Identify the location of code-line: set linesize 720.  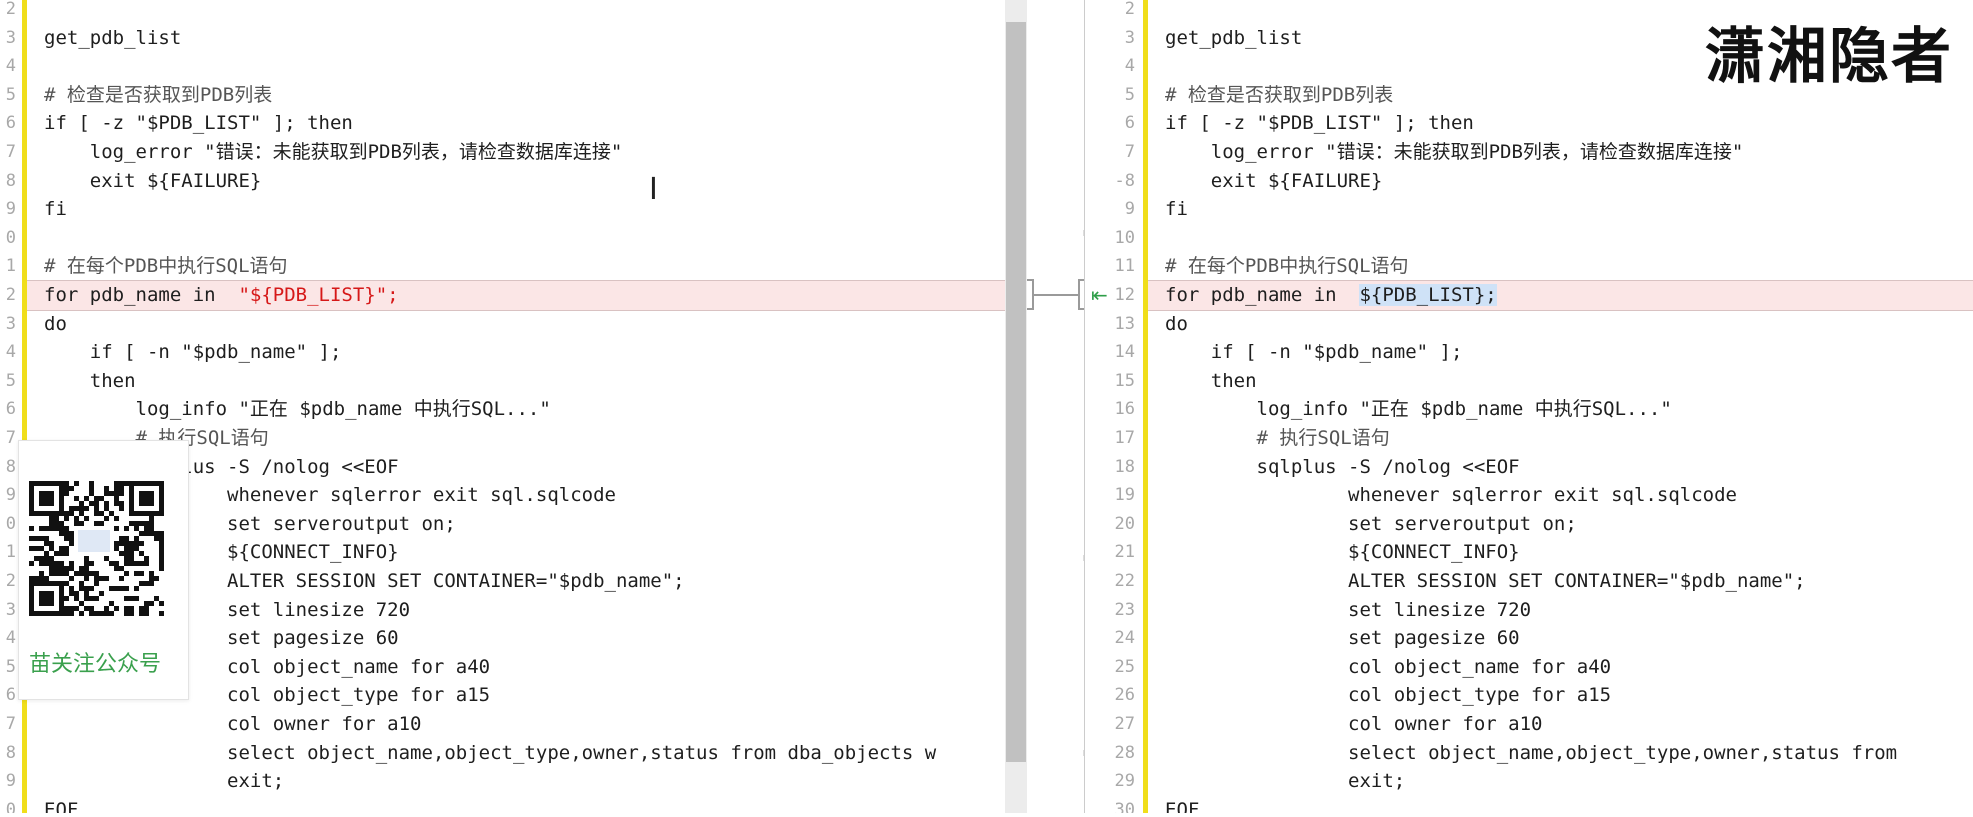
(1348, 609).